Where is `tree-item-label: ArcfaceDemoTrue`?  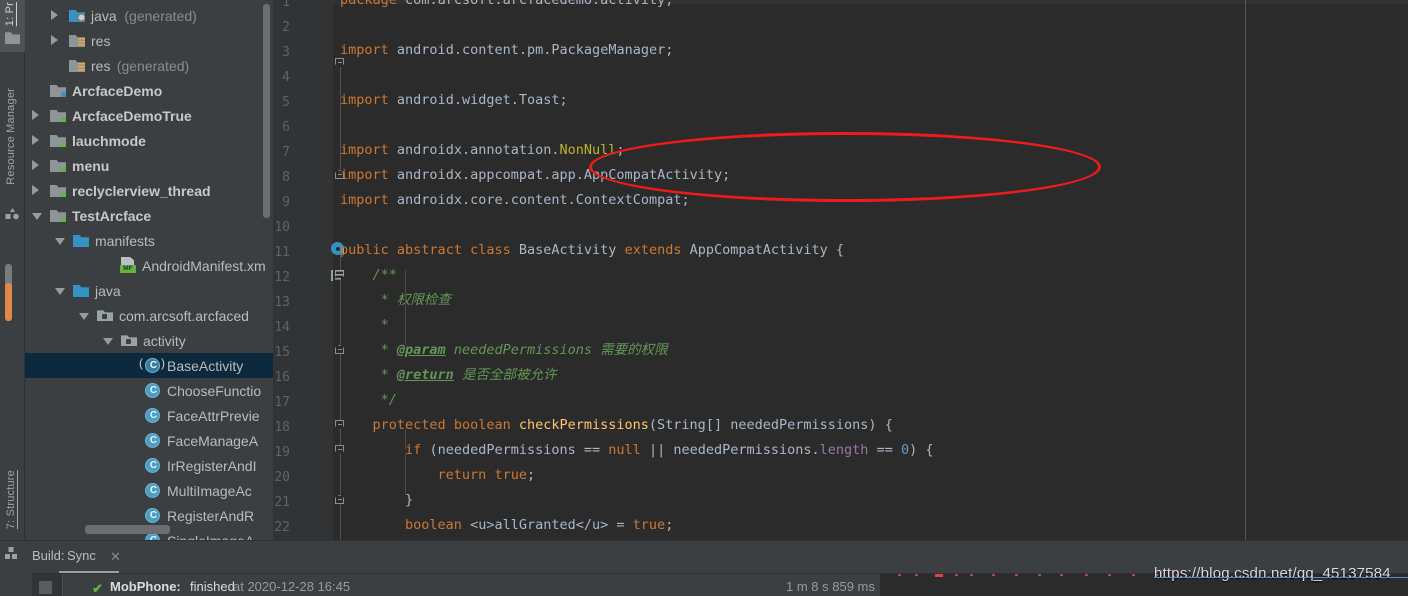 tree-item-label: ArcfaceDemoTrue is located at coordinates (132, 115).